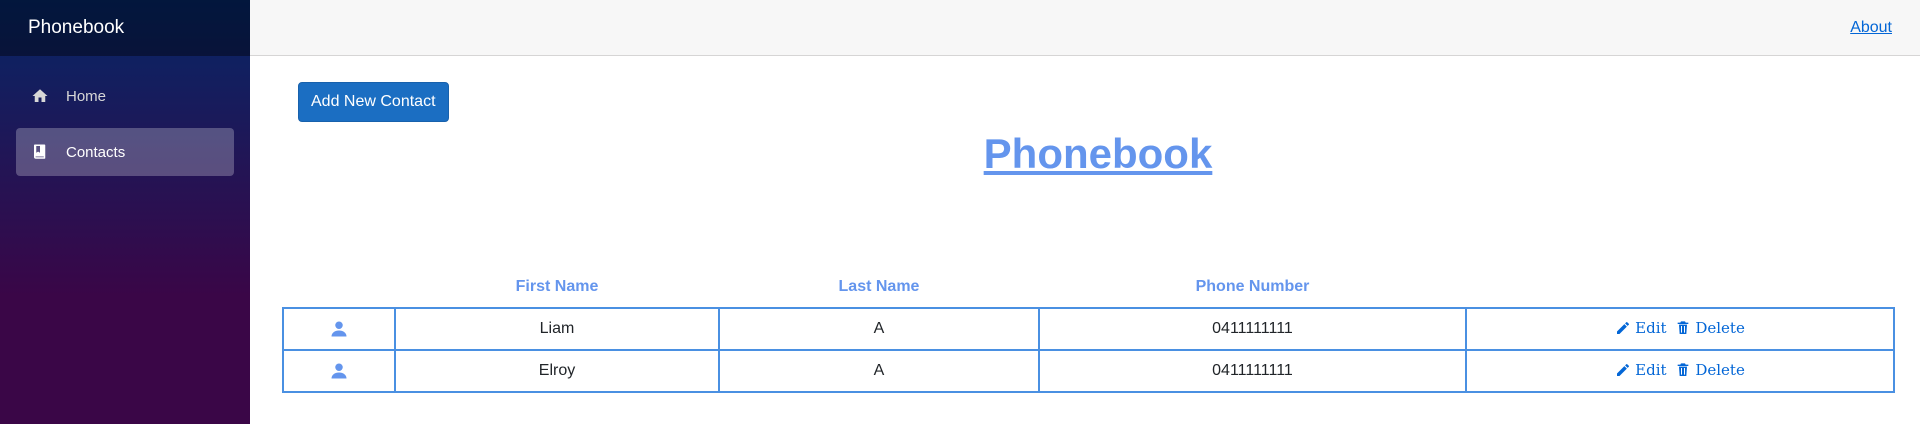  Describe the element at coordinates (557, 329) in the screenshot. I see `first-name-cell: Liam` at that location.